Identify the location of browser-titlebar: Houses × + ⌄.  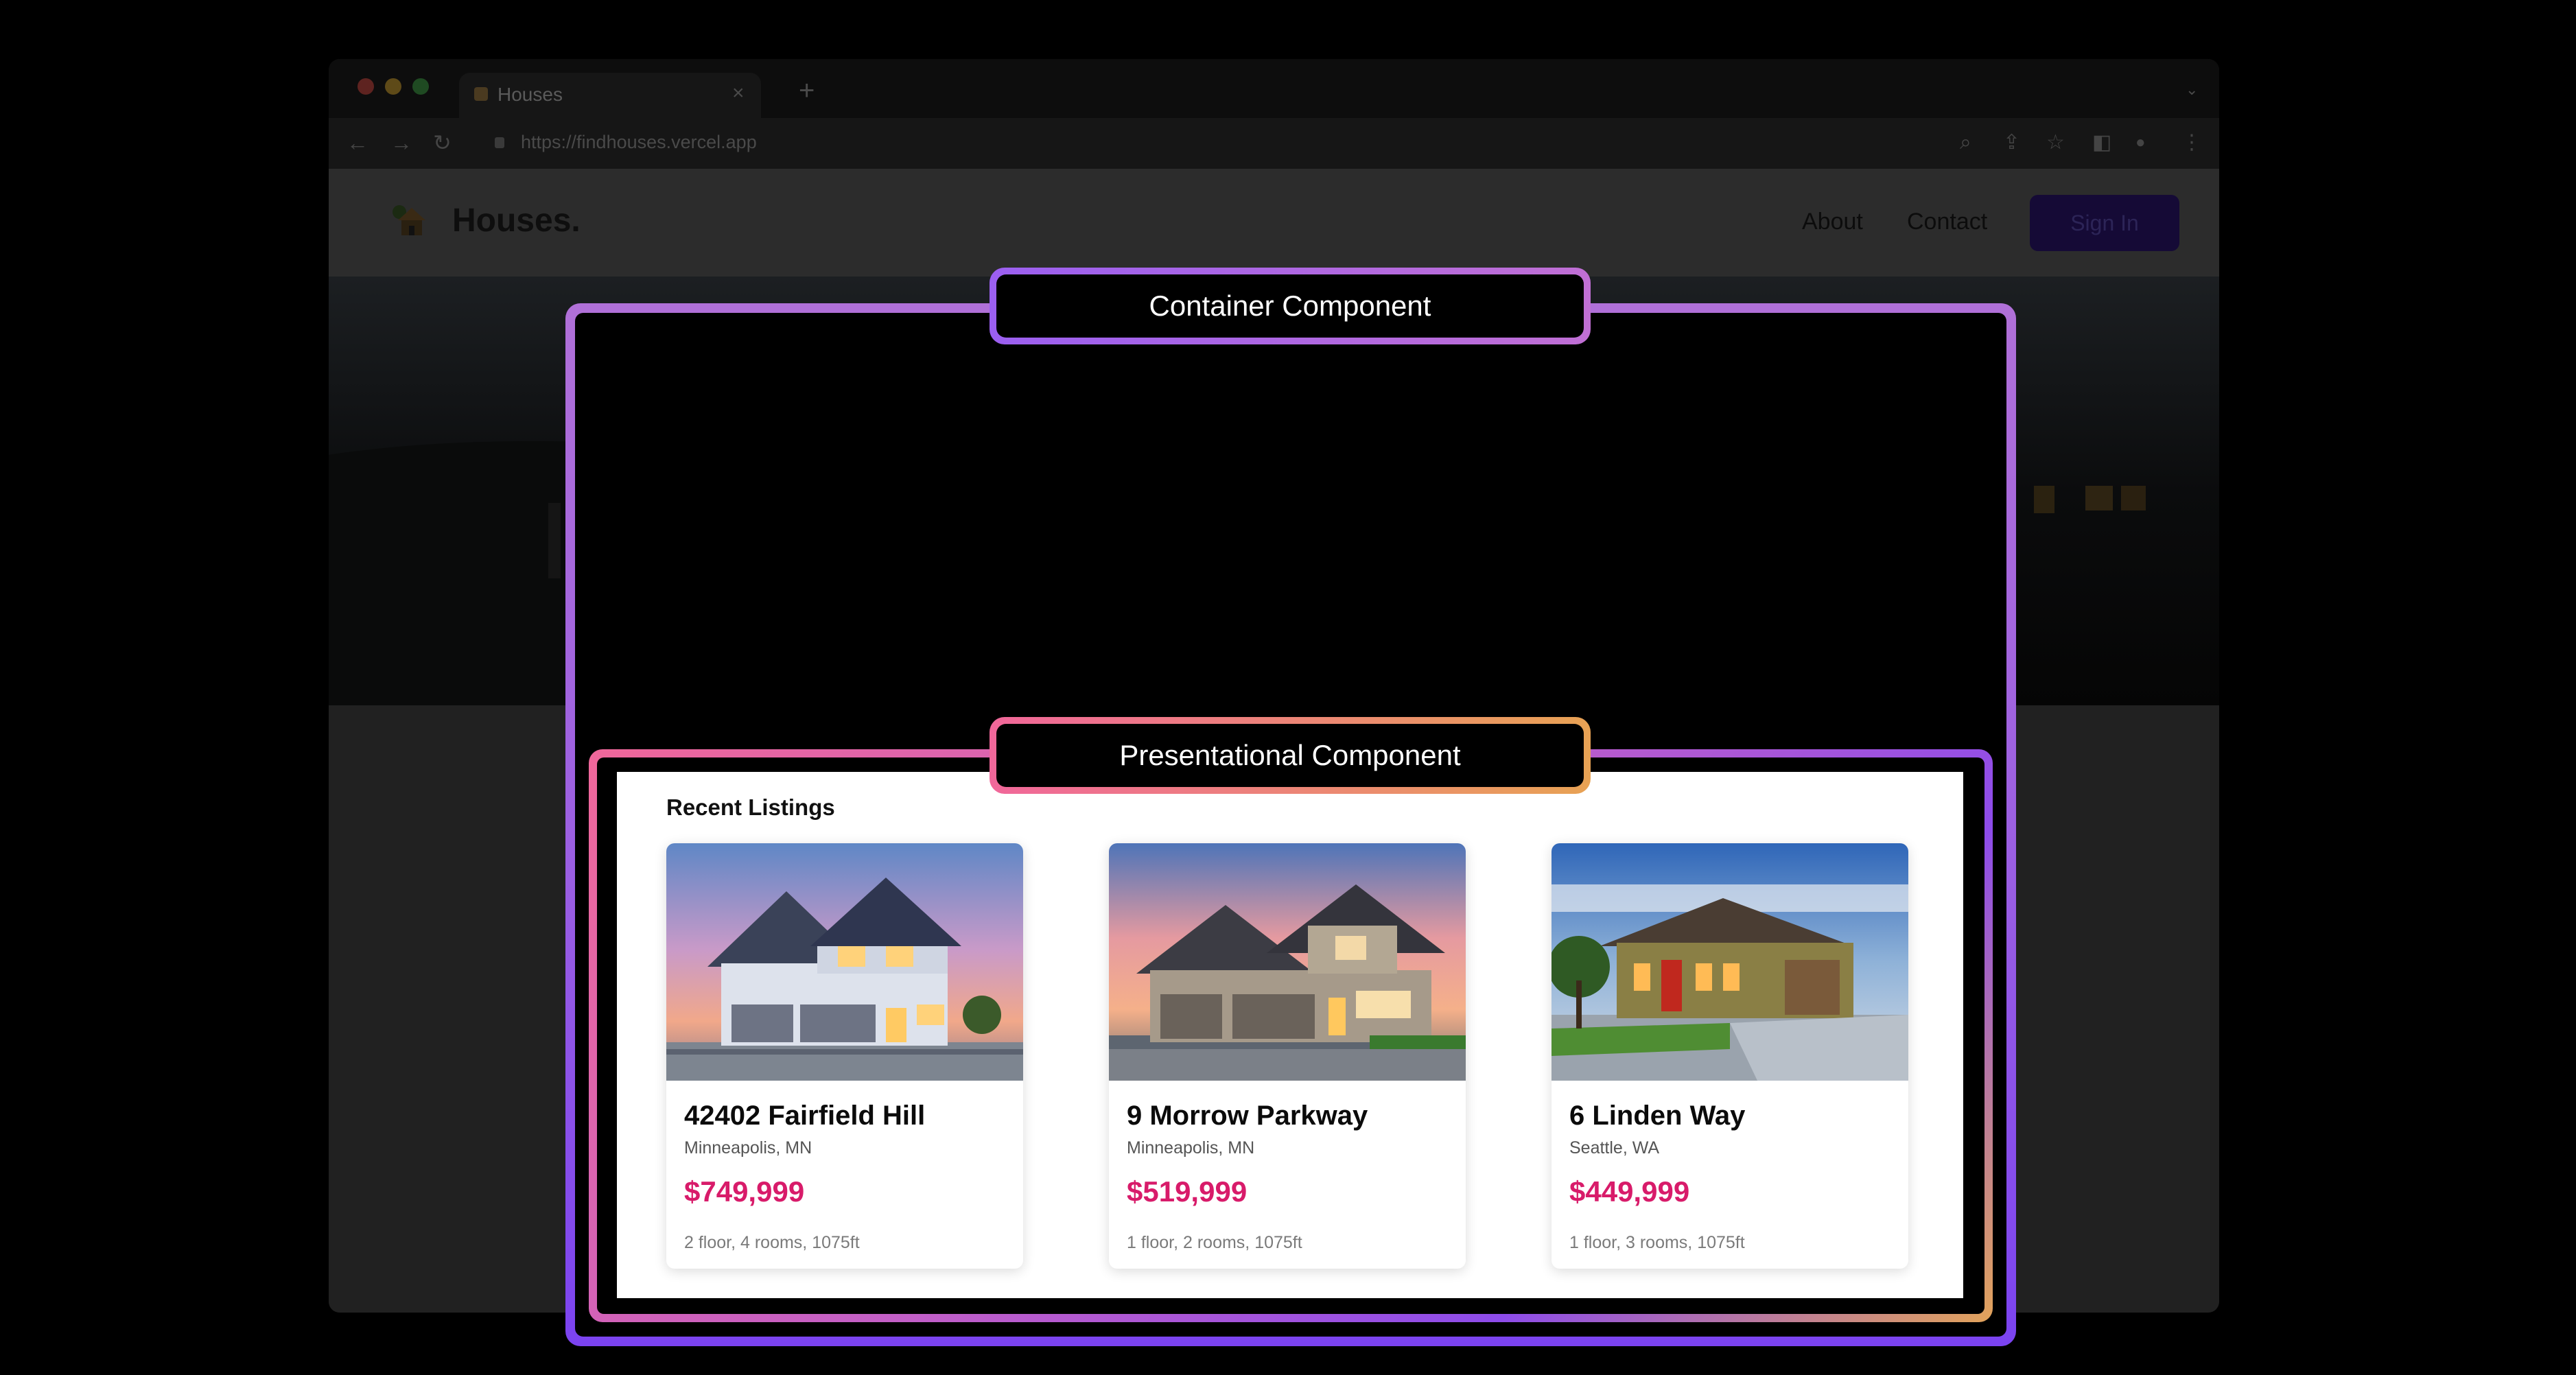
(1274, 88).